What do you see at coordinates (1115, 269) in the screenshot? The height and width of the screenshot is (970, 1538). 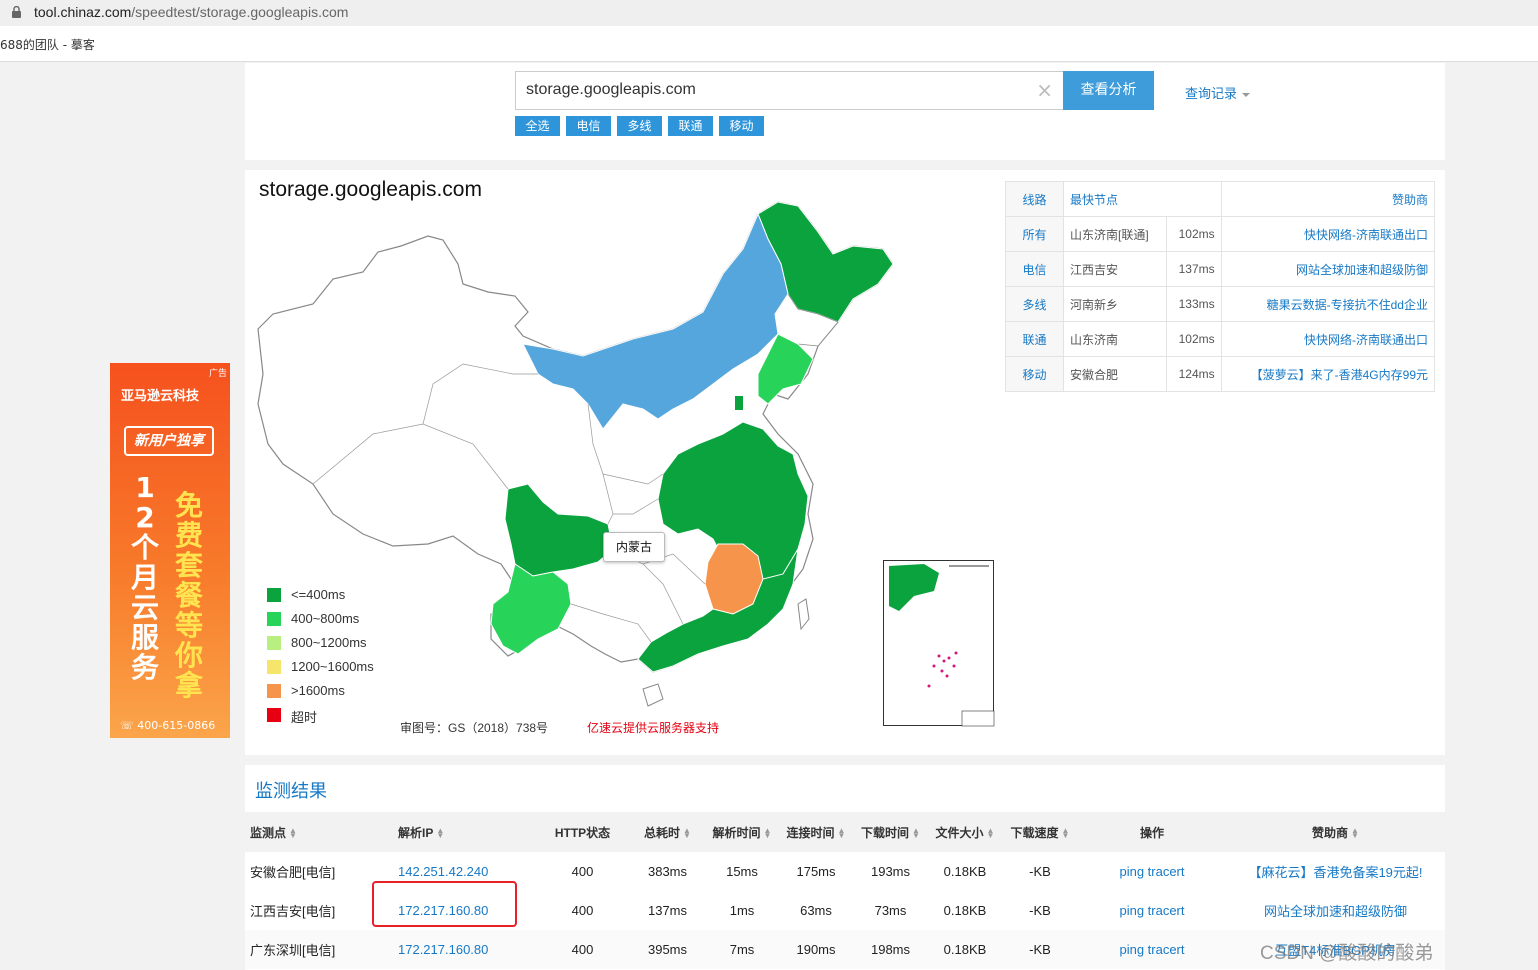 I see `node-name: 江西吉安` at bounding box center [1115, 269].